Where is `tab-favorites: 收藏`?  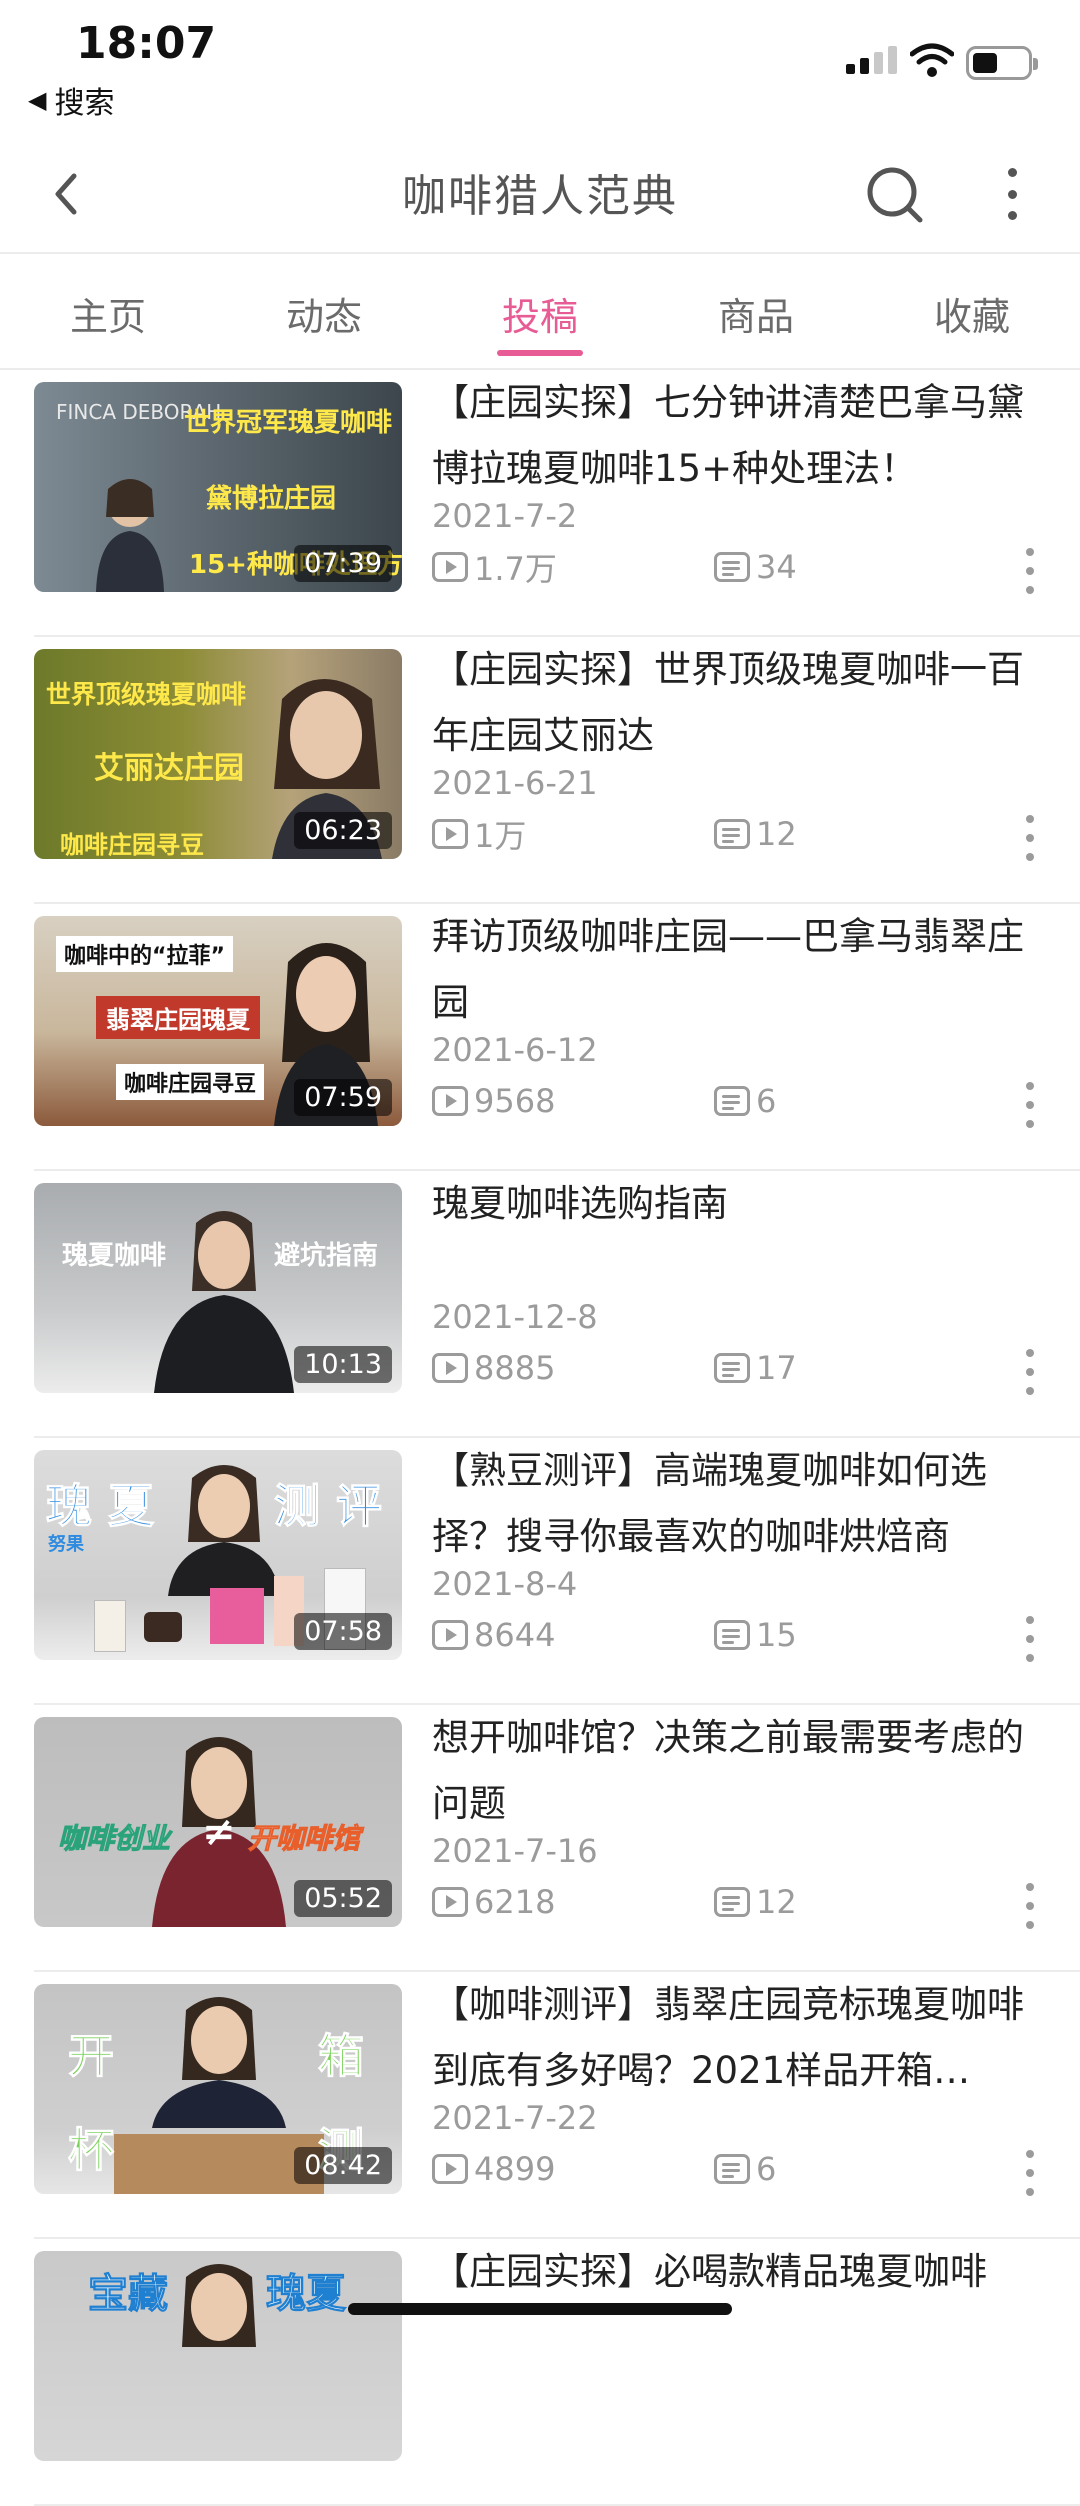 tab-favorites: 收藏 is located at coordinates (972, 311).